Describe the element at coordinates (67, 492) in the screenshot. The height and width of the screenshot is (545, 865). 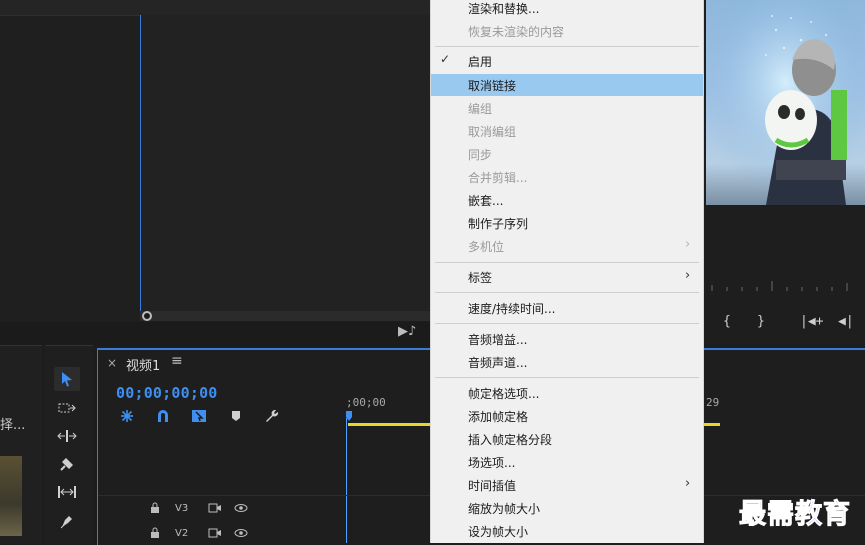
I see `slip-tool-button` at that location.